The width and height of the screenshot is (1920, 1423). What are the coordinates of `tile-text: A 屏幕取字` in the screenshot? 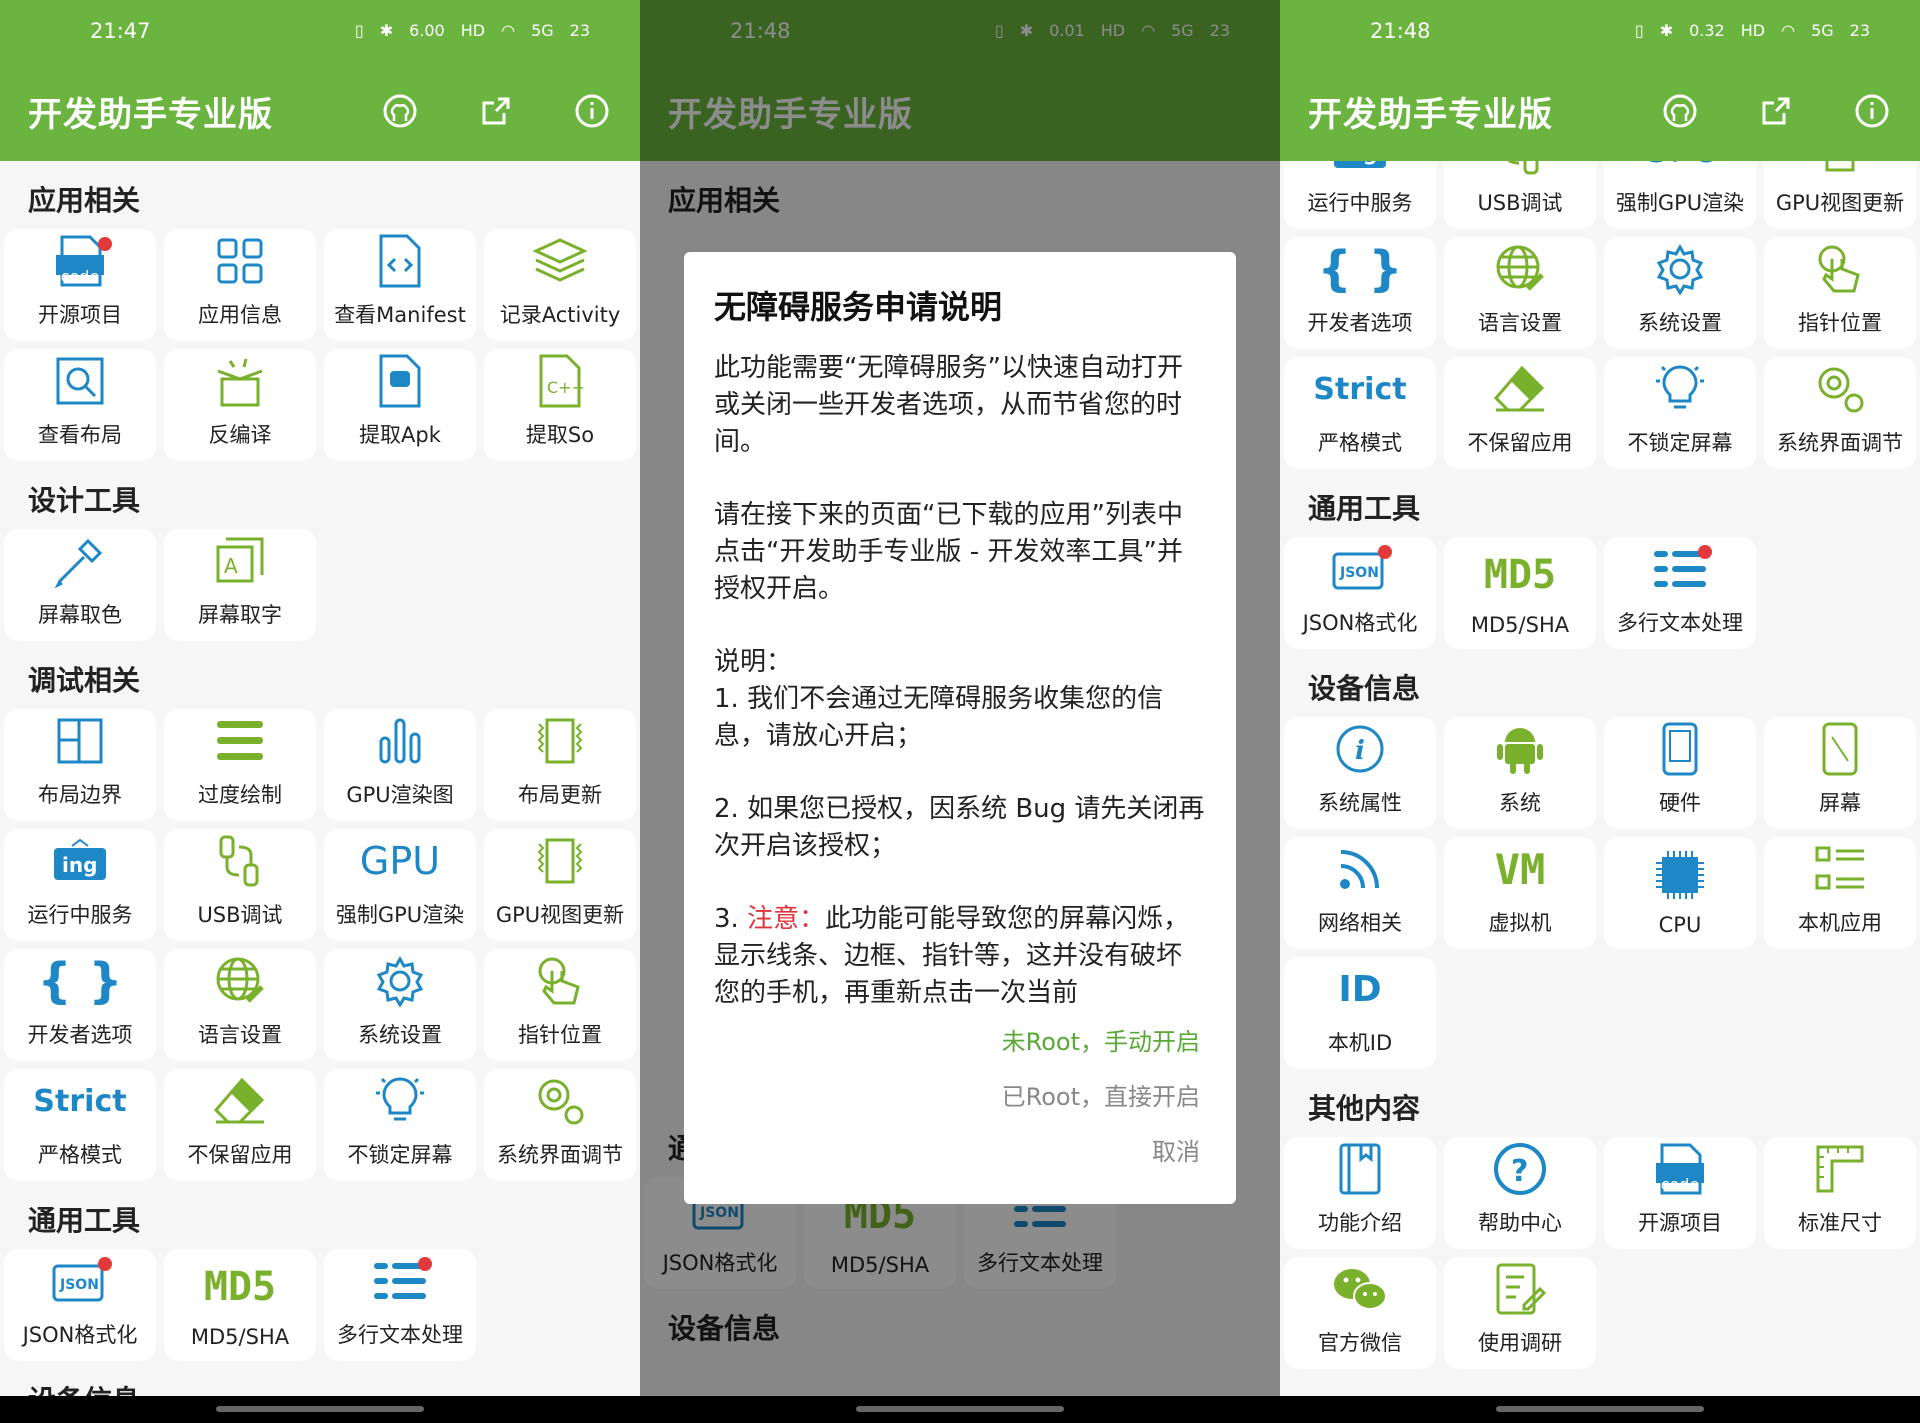 It's located at (240, 585).